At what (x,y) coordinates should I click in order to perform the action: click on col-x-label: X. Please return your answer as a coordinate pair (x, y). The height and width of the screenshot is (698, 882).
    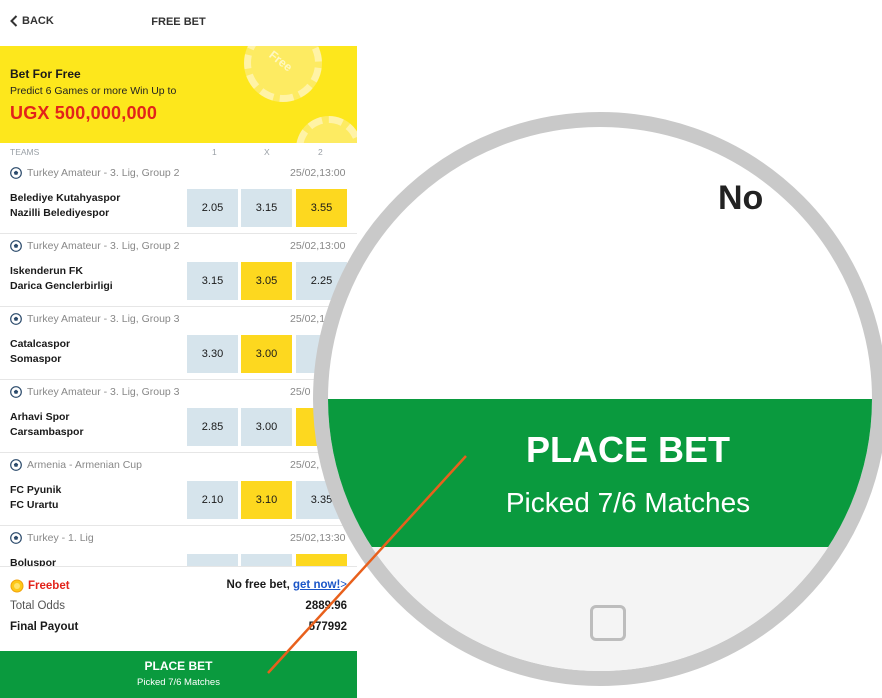
    Looking at the image, I should click on (267, 152).